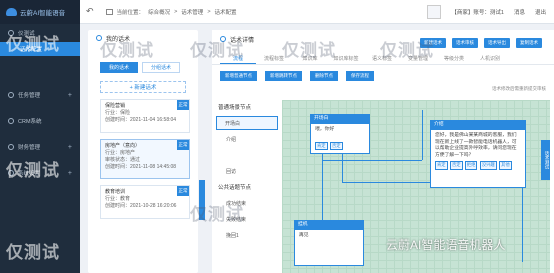 This screenshot has width=554, height=273. What do you see at coordinates (465, 43) in the screenshot?
I see `review-script-button: 话术审核` at bounding box center [465, 43].